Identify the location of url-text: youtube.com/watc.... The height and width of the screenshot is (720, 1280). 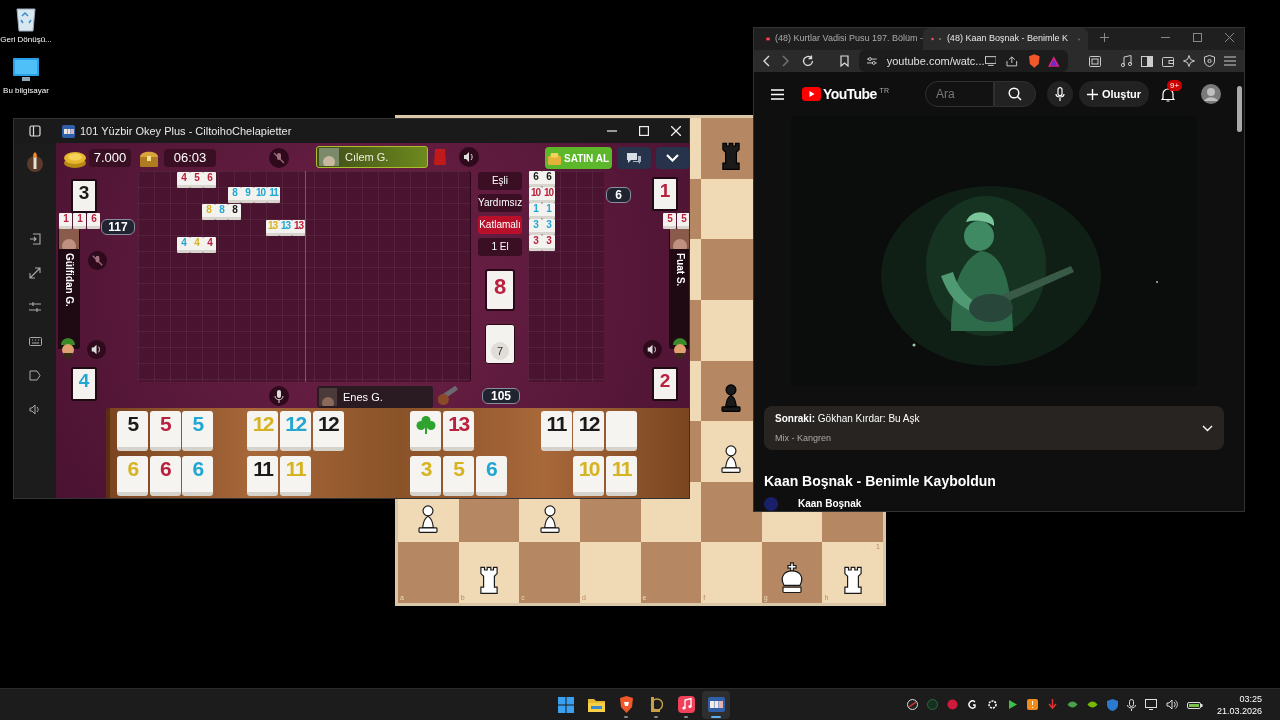
(935, 61).